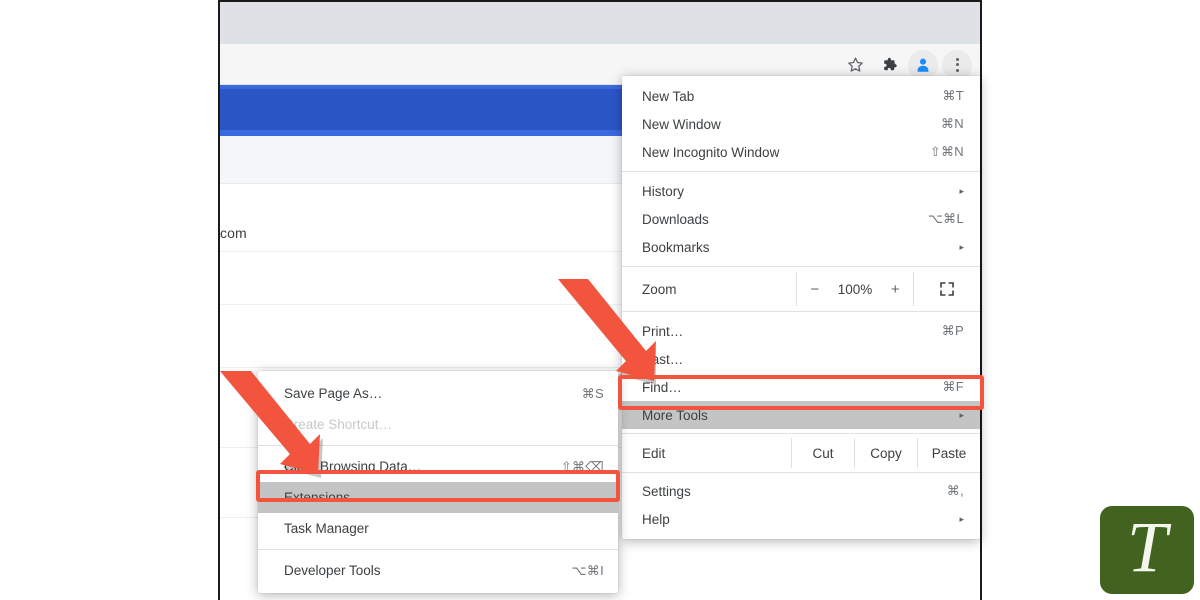 This screenshot has height=600, width=1200. I want to click on chrome-menu-icon, so click(957, 64).